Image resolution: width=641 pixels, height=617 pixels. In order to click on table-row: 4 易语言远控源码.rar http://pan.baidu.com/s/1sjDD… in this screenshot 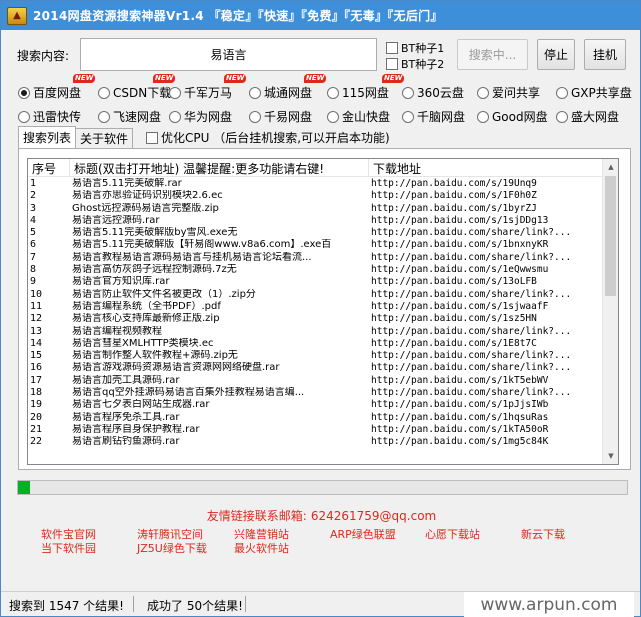, I will do `click(316, 221)`.